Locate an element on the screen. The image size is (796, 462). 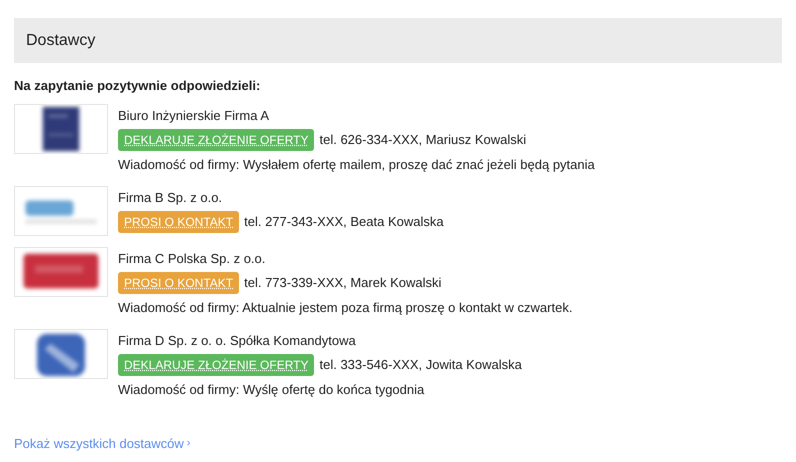
supplier-name: Biuro Inżynierskie Firma A is located at coordinates (194, 115).